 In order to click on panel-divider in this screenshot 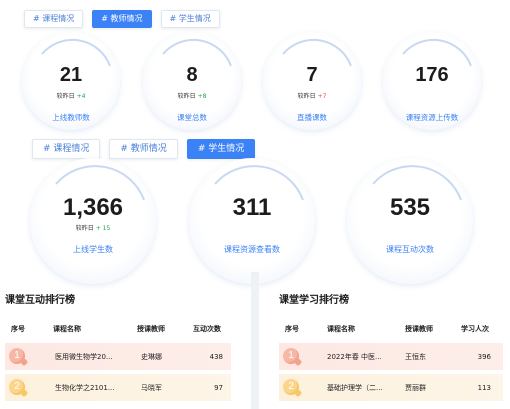, I will do `click(255, 340)`.